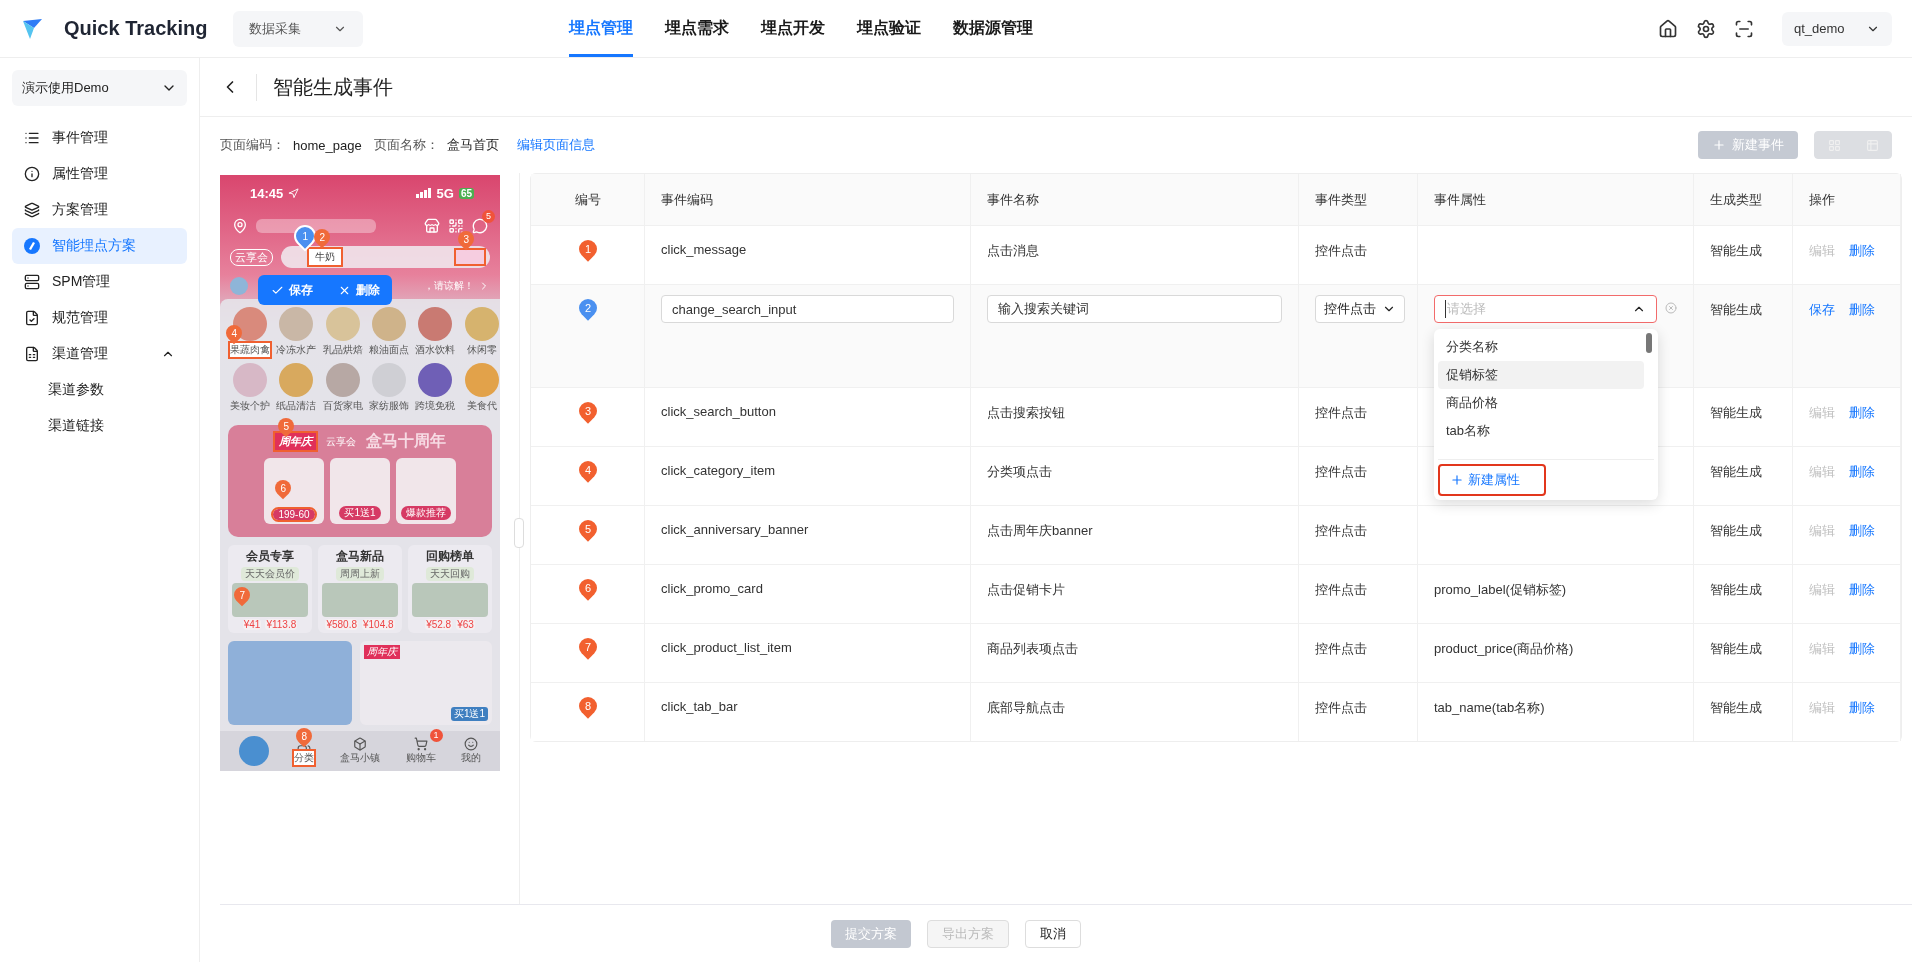 This screenshot has width=1912, height=962. Describe the element at coordinates (1492, 480) in the screenshot. I see `new-attribute-button: 新建属性` at that location.